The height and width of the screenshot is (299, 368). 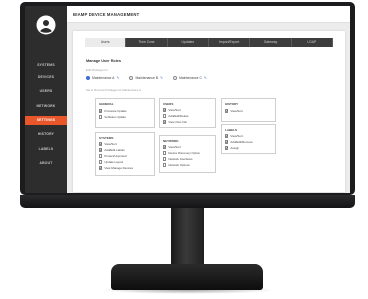 What do you see at coordinates (106, 14) in the screenshot?
I see `app-title: BIAMP DEVICE MANAGEMENT` at bounding box center [106, 14].